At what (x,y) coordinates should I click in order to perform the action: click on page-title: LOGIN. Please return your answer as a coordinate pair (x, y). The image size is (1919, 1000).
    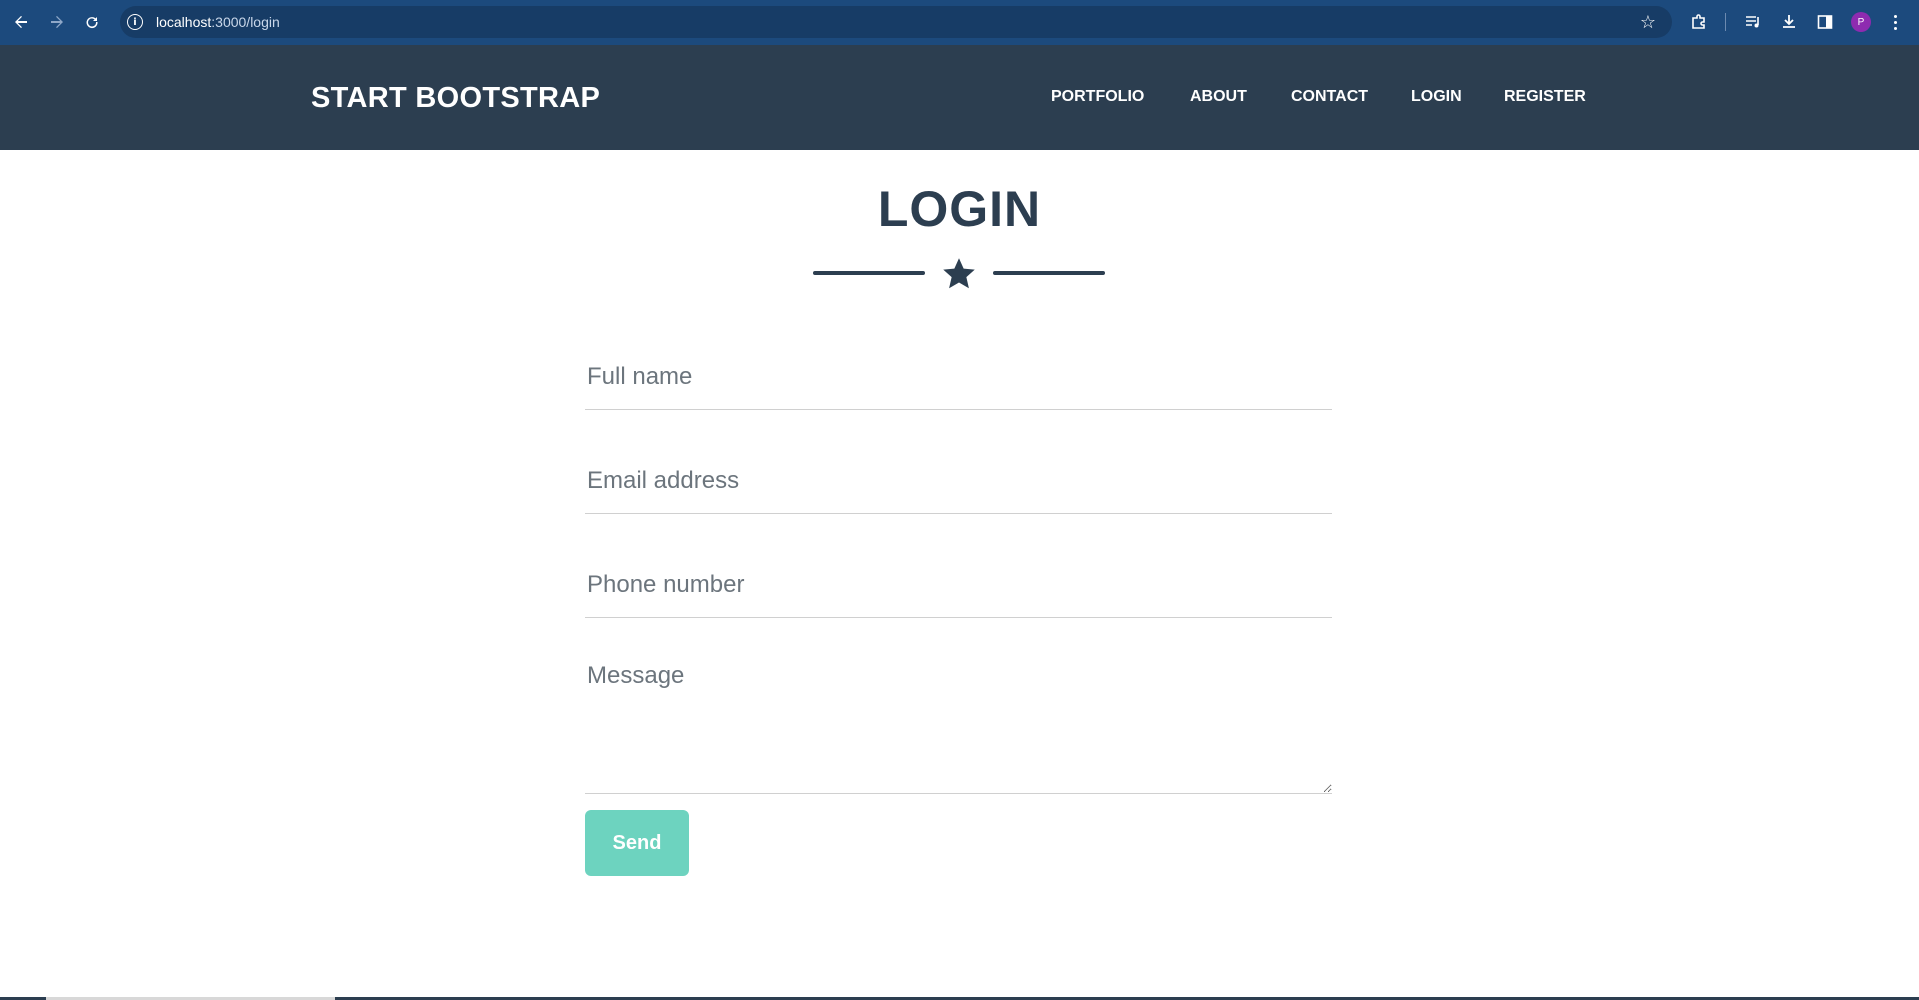
    Looking at the image, I should click on (959, 209).